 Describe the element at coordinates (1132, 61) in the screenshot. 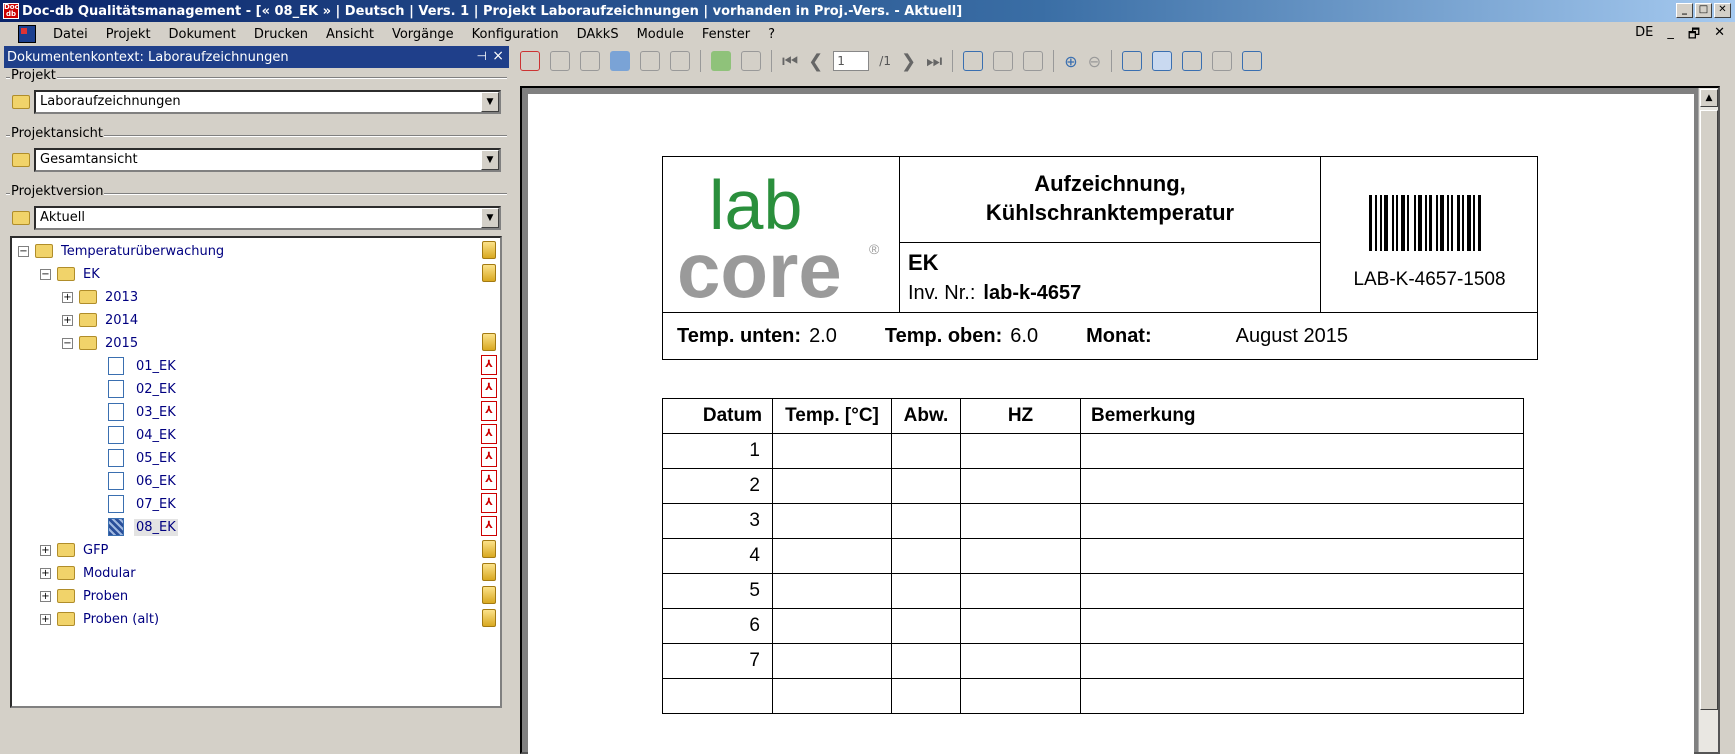

I see `fit-page-icon` at that location.